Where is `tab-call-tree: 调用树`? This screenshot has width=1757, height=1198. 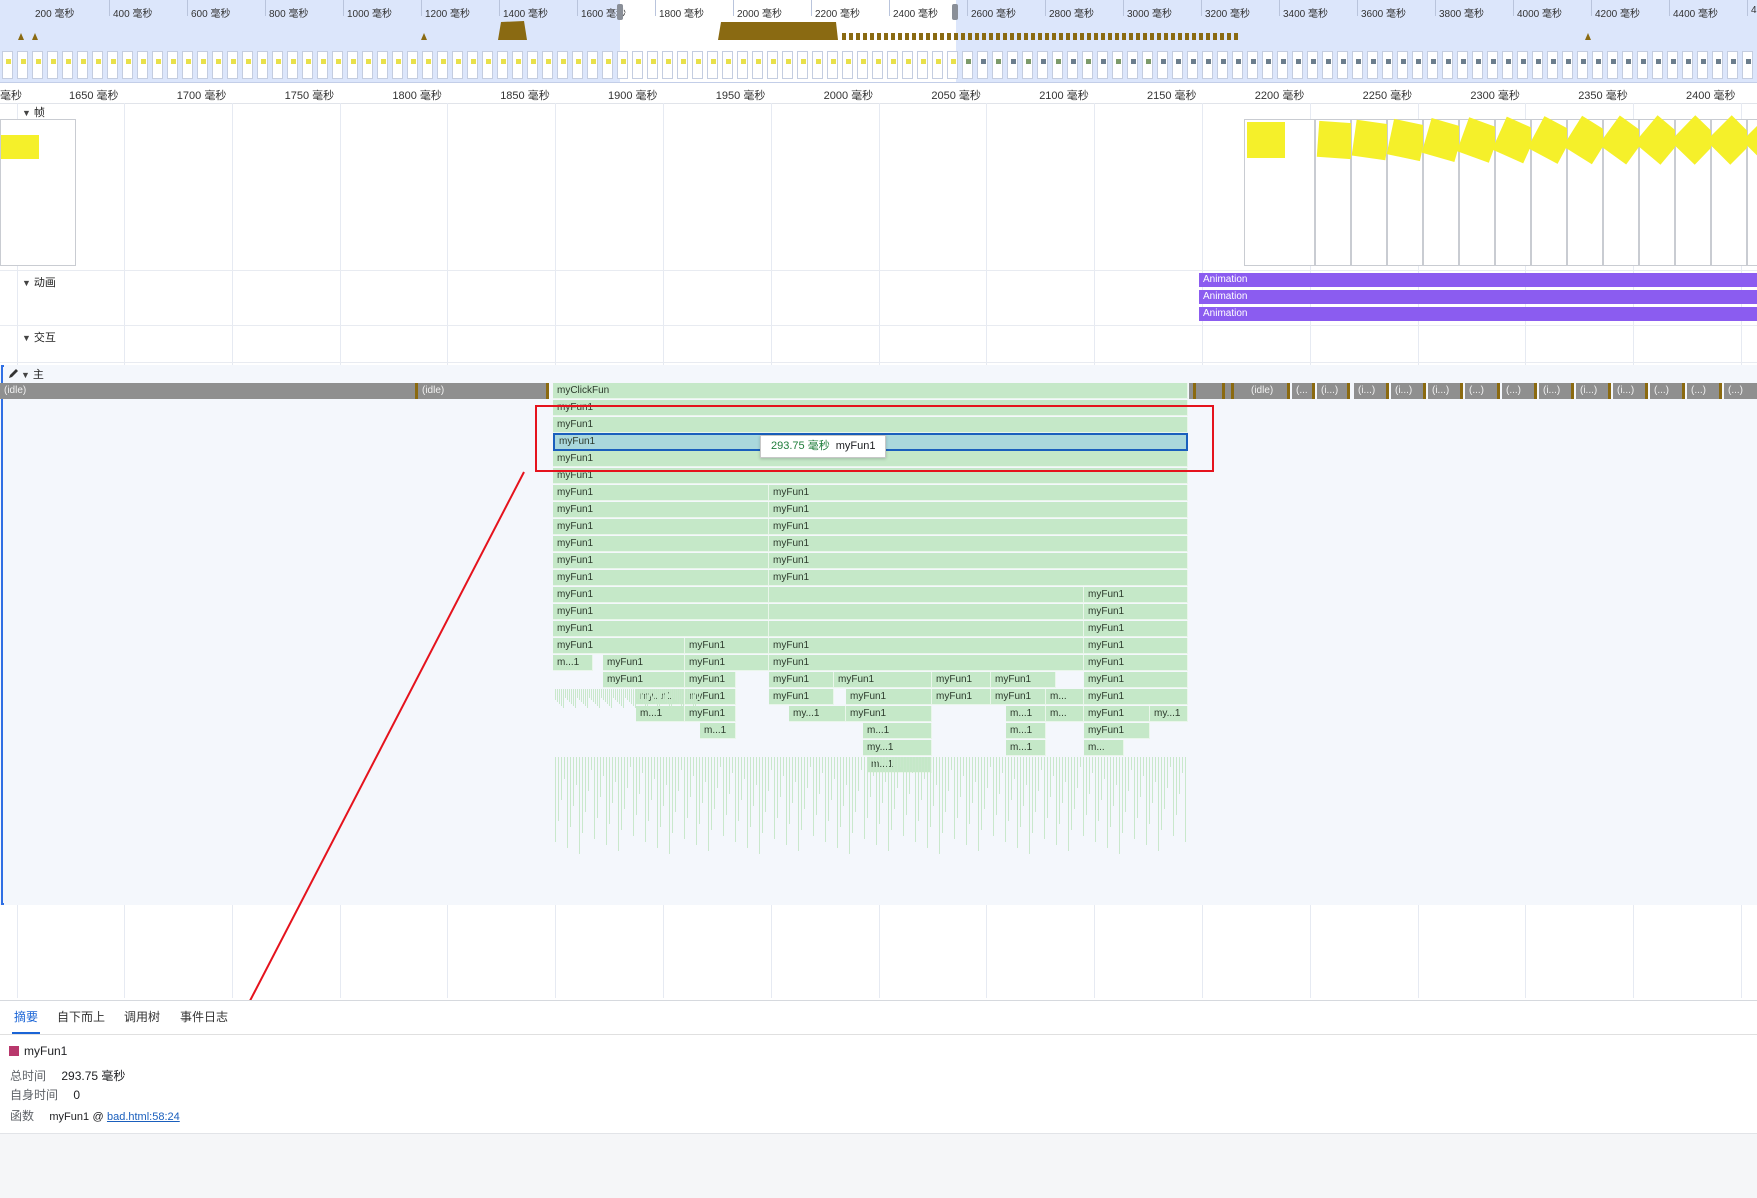
tab-call-tree: 调用树 is located at coordinates (142, 1017).